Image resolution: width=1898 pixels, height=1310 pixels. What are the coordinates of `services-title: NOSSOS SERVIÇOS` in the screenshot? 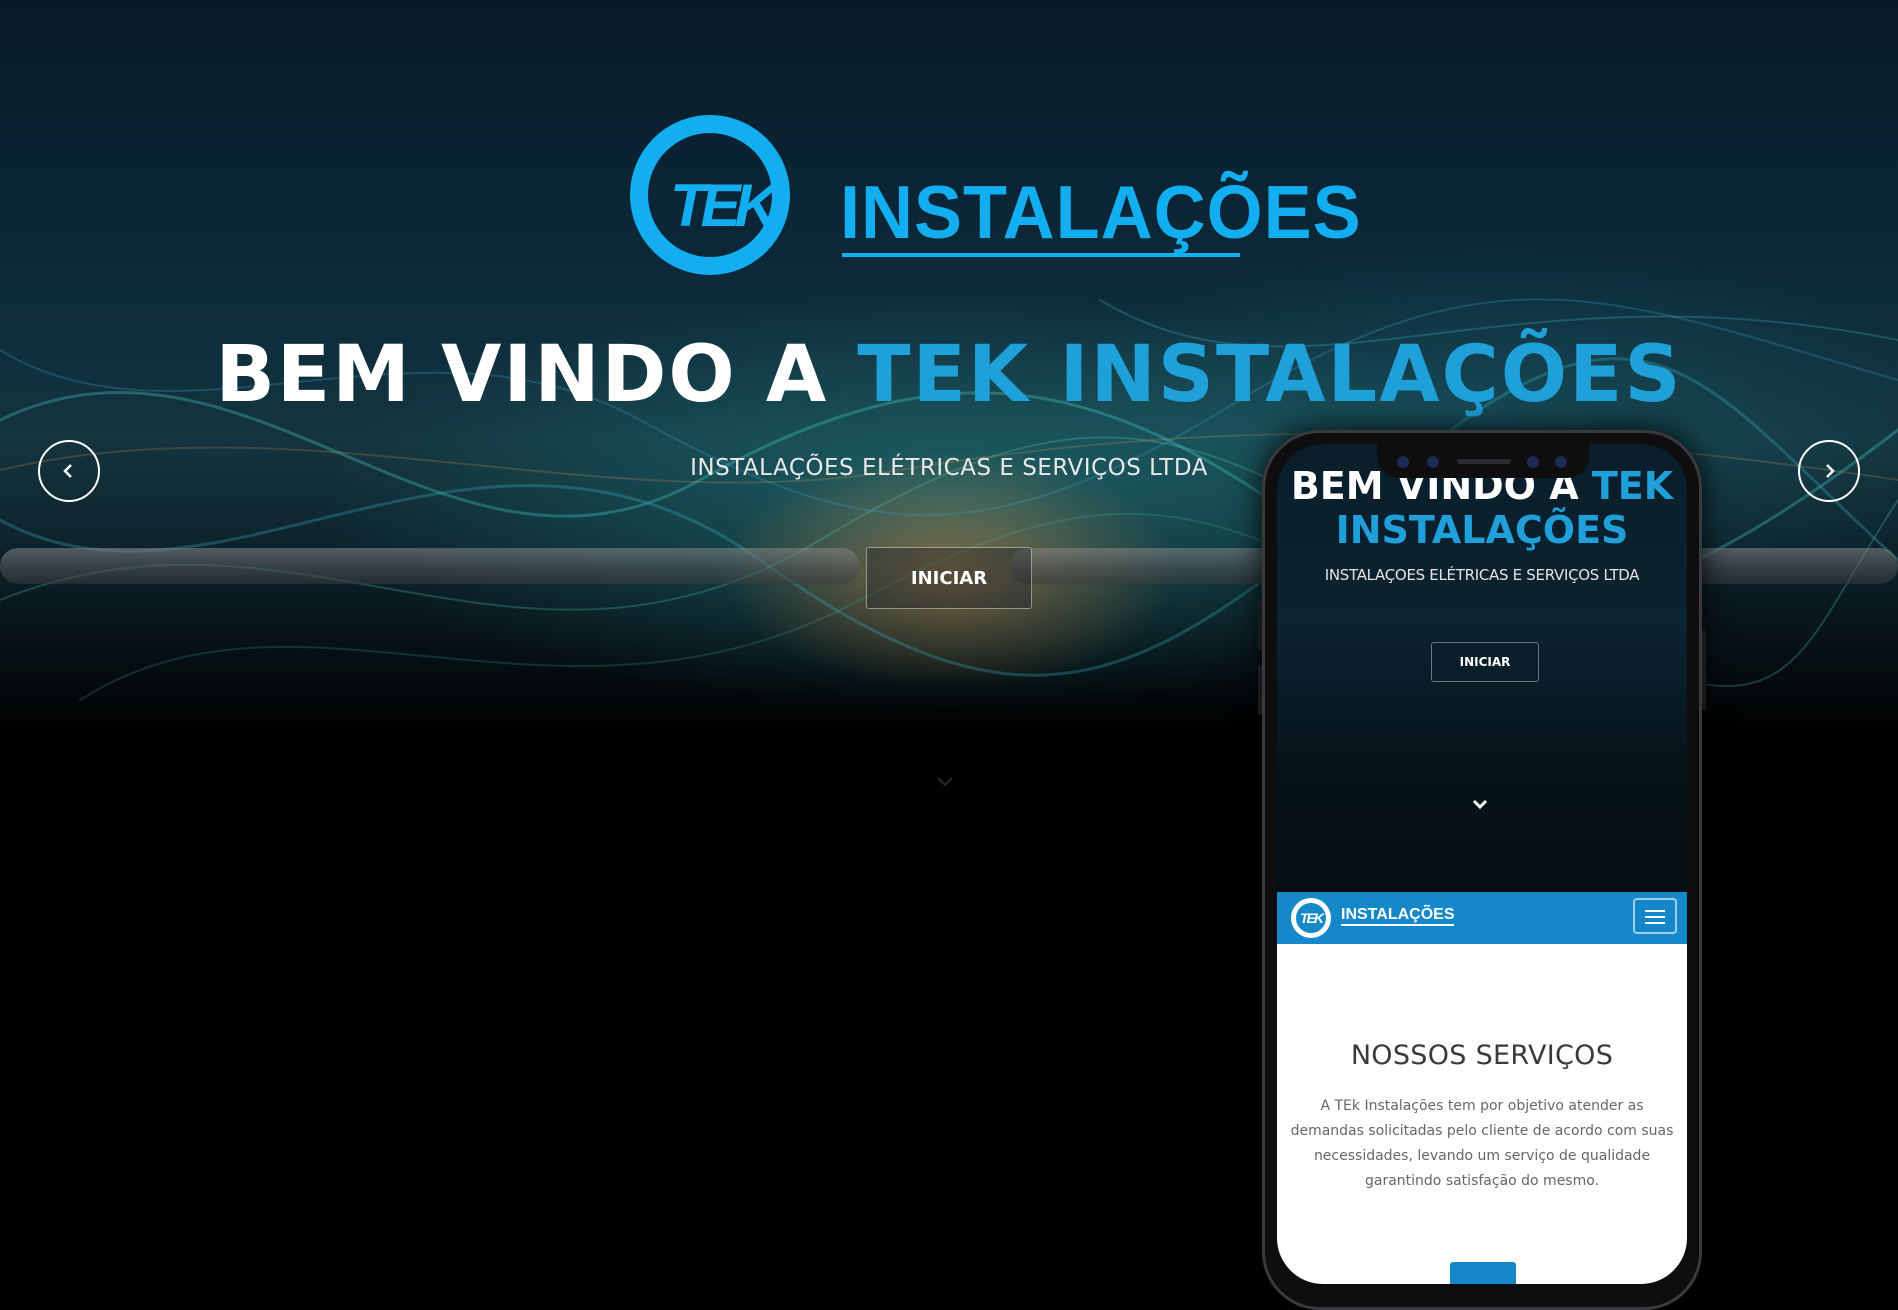 It's located at (1482, 1055).